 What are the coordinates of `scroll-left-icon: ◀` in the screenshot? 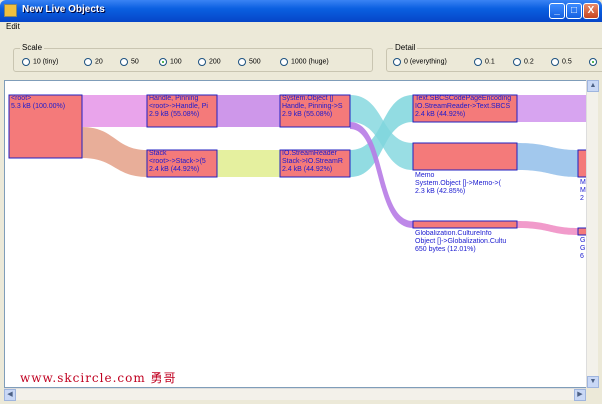 It's located at (10, 395).